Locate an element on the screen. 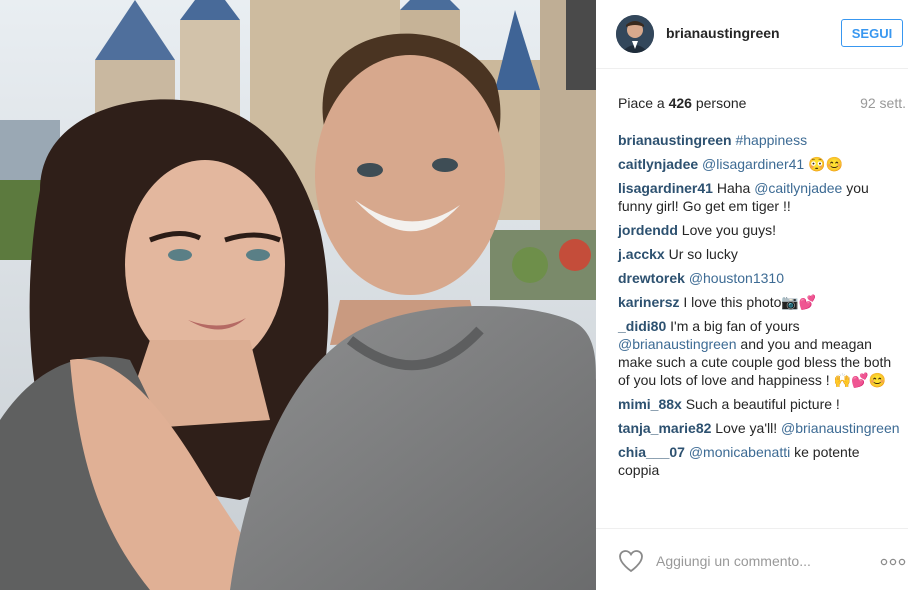  comment-text: Haha is located at coordinates (733, 188).